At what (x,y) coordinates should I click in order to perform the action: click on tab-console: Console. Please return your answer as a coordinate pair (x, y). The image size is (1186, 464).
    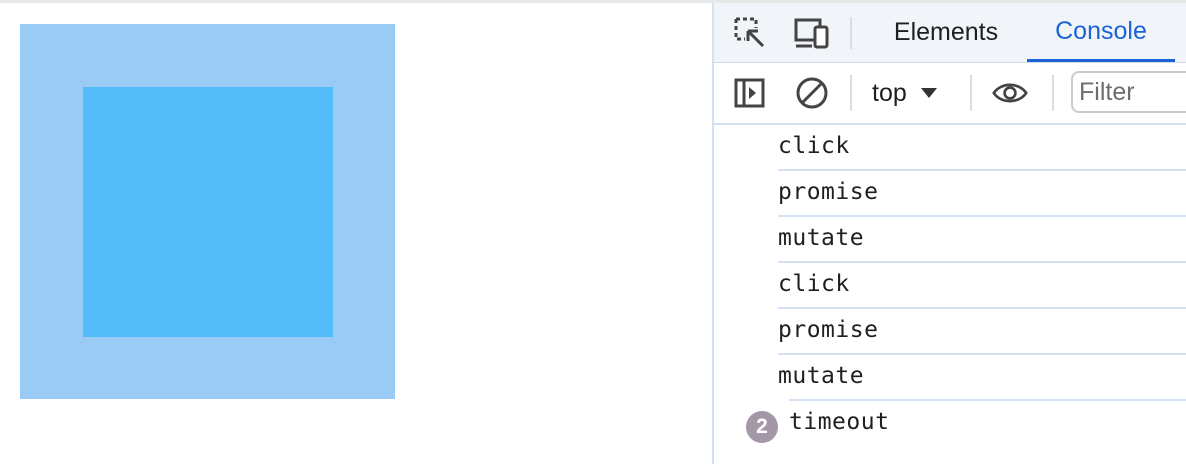
    Looking at the image, I should click on (1101, 32).